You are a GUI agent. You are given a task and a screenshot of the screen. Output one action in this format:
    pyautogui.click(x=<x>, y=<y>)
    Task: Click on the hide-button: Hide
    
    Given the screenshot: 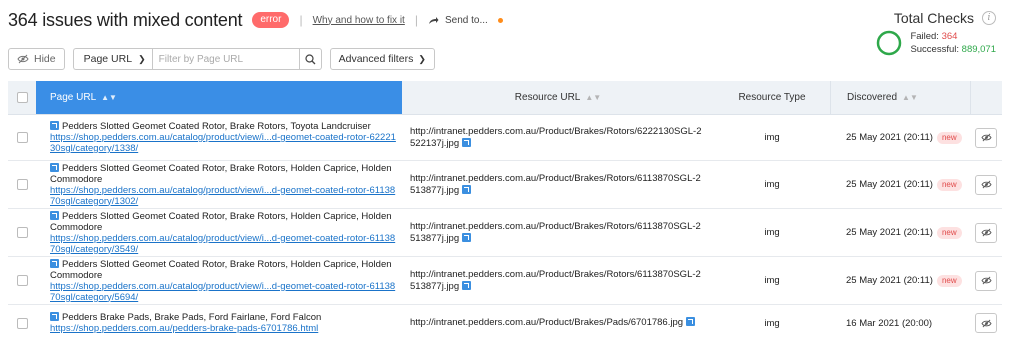 What is the action you would take?
    pyautogui.click(x=36, y=59)
    